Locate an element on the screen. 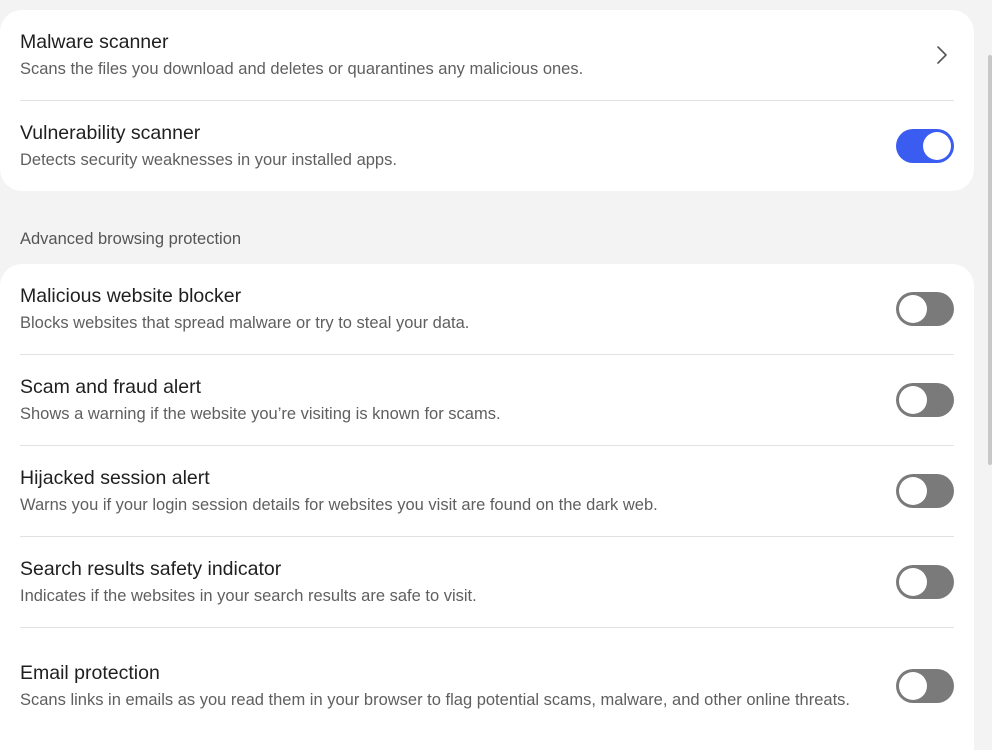 The width and height of the screenshot is (992, 750). row-title: Scam and fraud alert is located at coordinates (111, 386).